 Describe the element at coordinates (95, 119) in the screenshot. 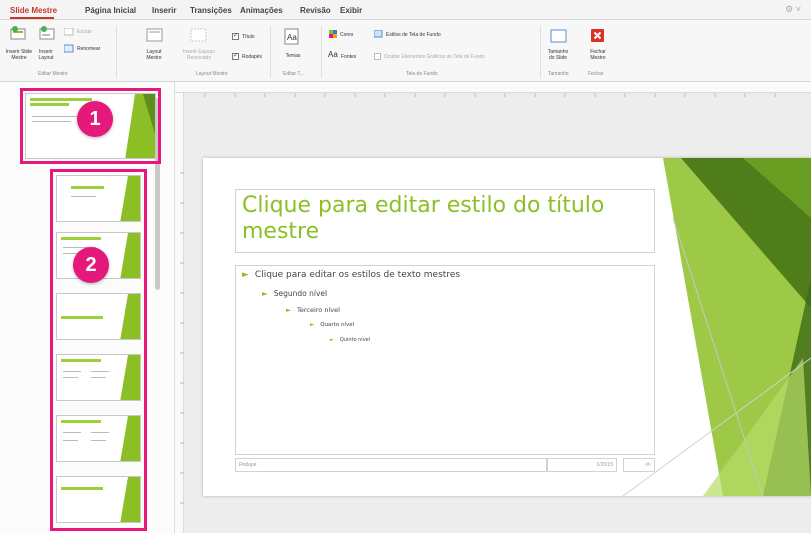

I see `callout-badge-1: 1` at that location.